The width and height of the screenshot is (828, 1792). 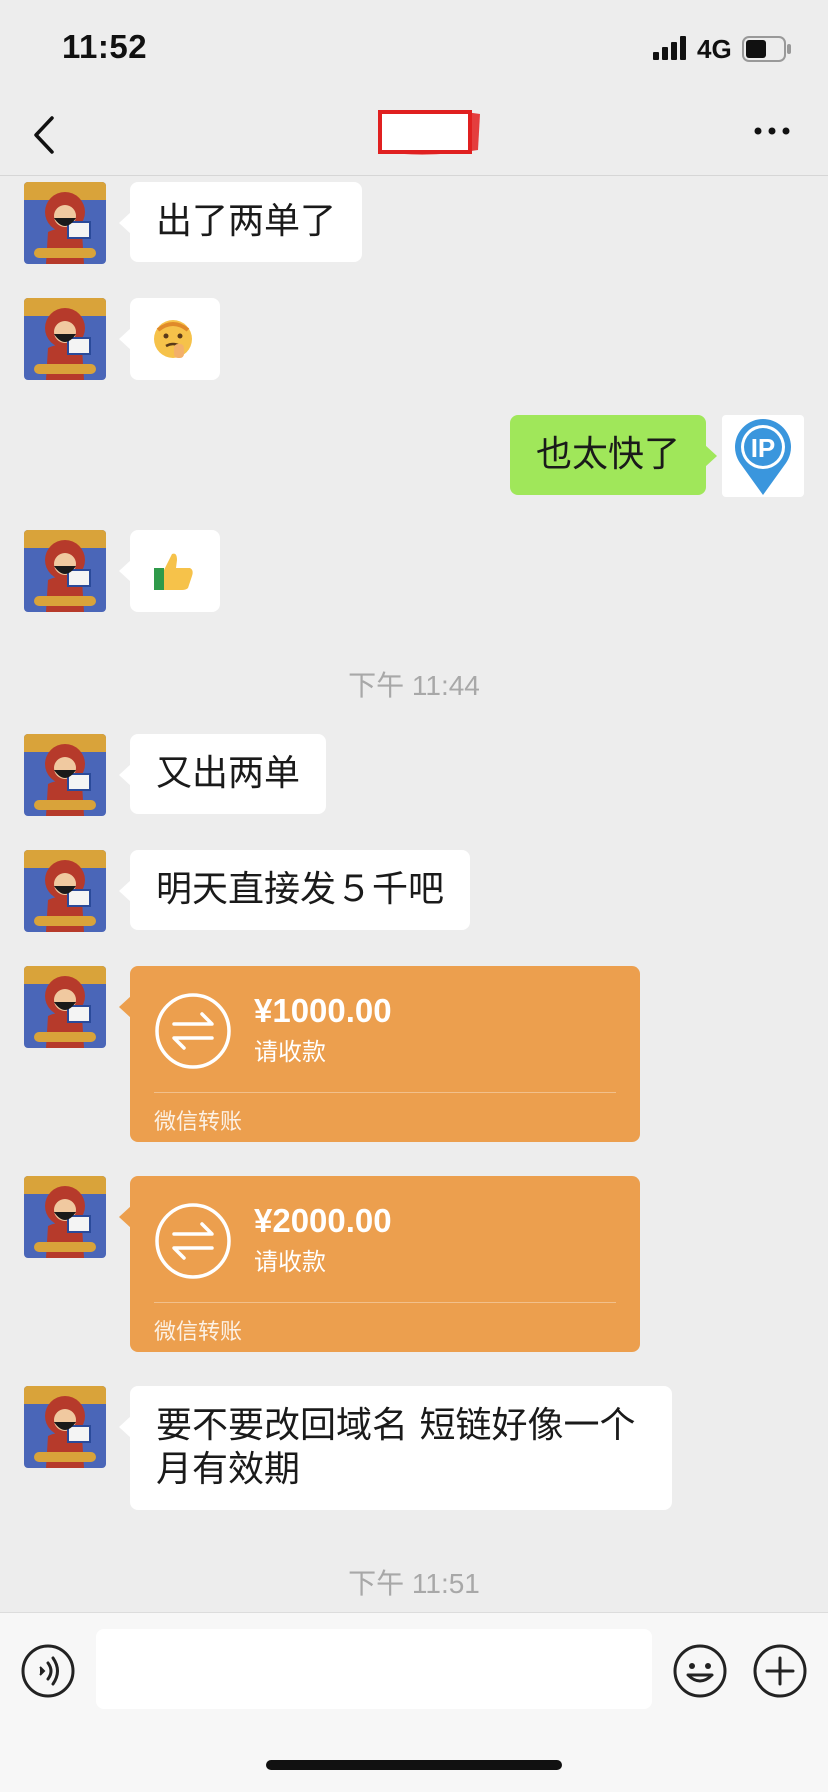 I want to click on message-bubble: 要不要改回域名 短链好像一个月有效期, so click(x=395, y=1448).